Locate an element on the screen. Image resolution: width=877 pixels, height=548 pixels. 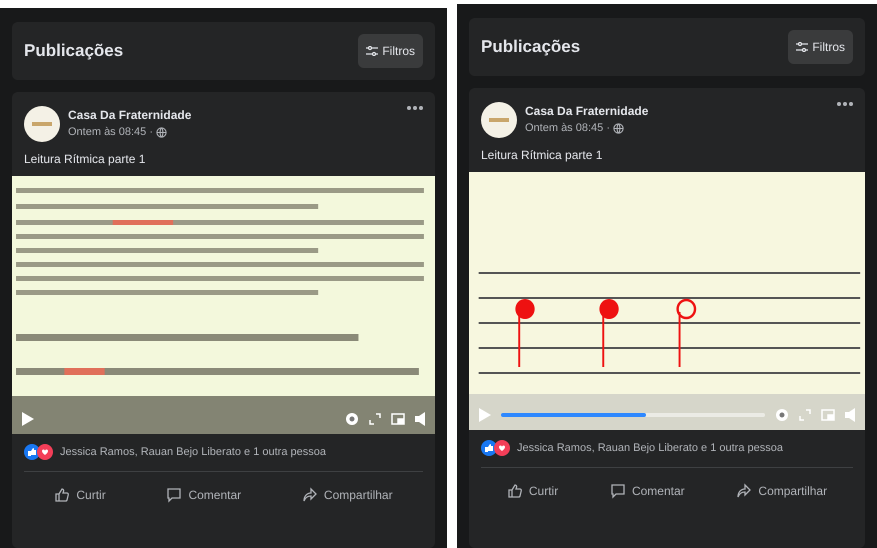
expand-icon is located at coordinates (375, 419).